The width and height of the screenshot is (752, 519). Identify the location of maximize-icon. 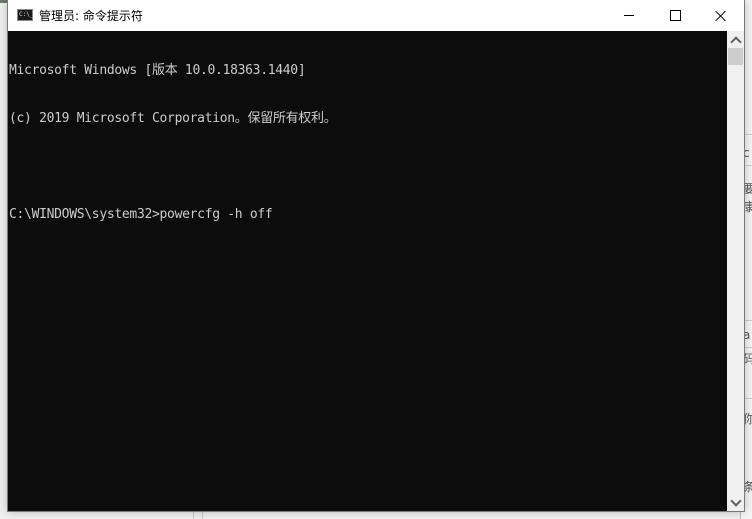
(675, 15).